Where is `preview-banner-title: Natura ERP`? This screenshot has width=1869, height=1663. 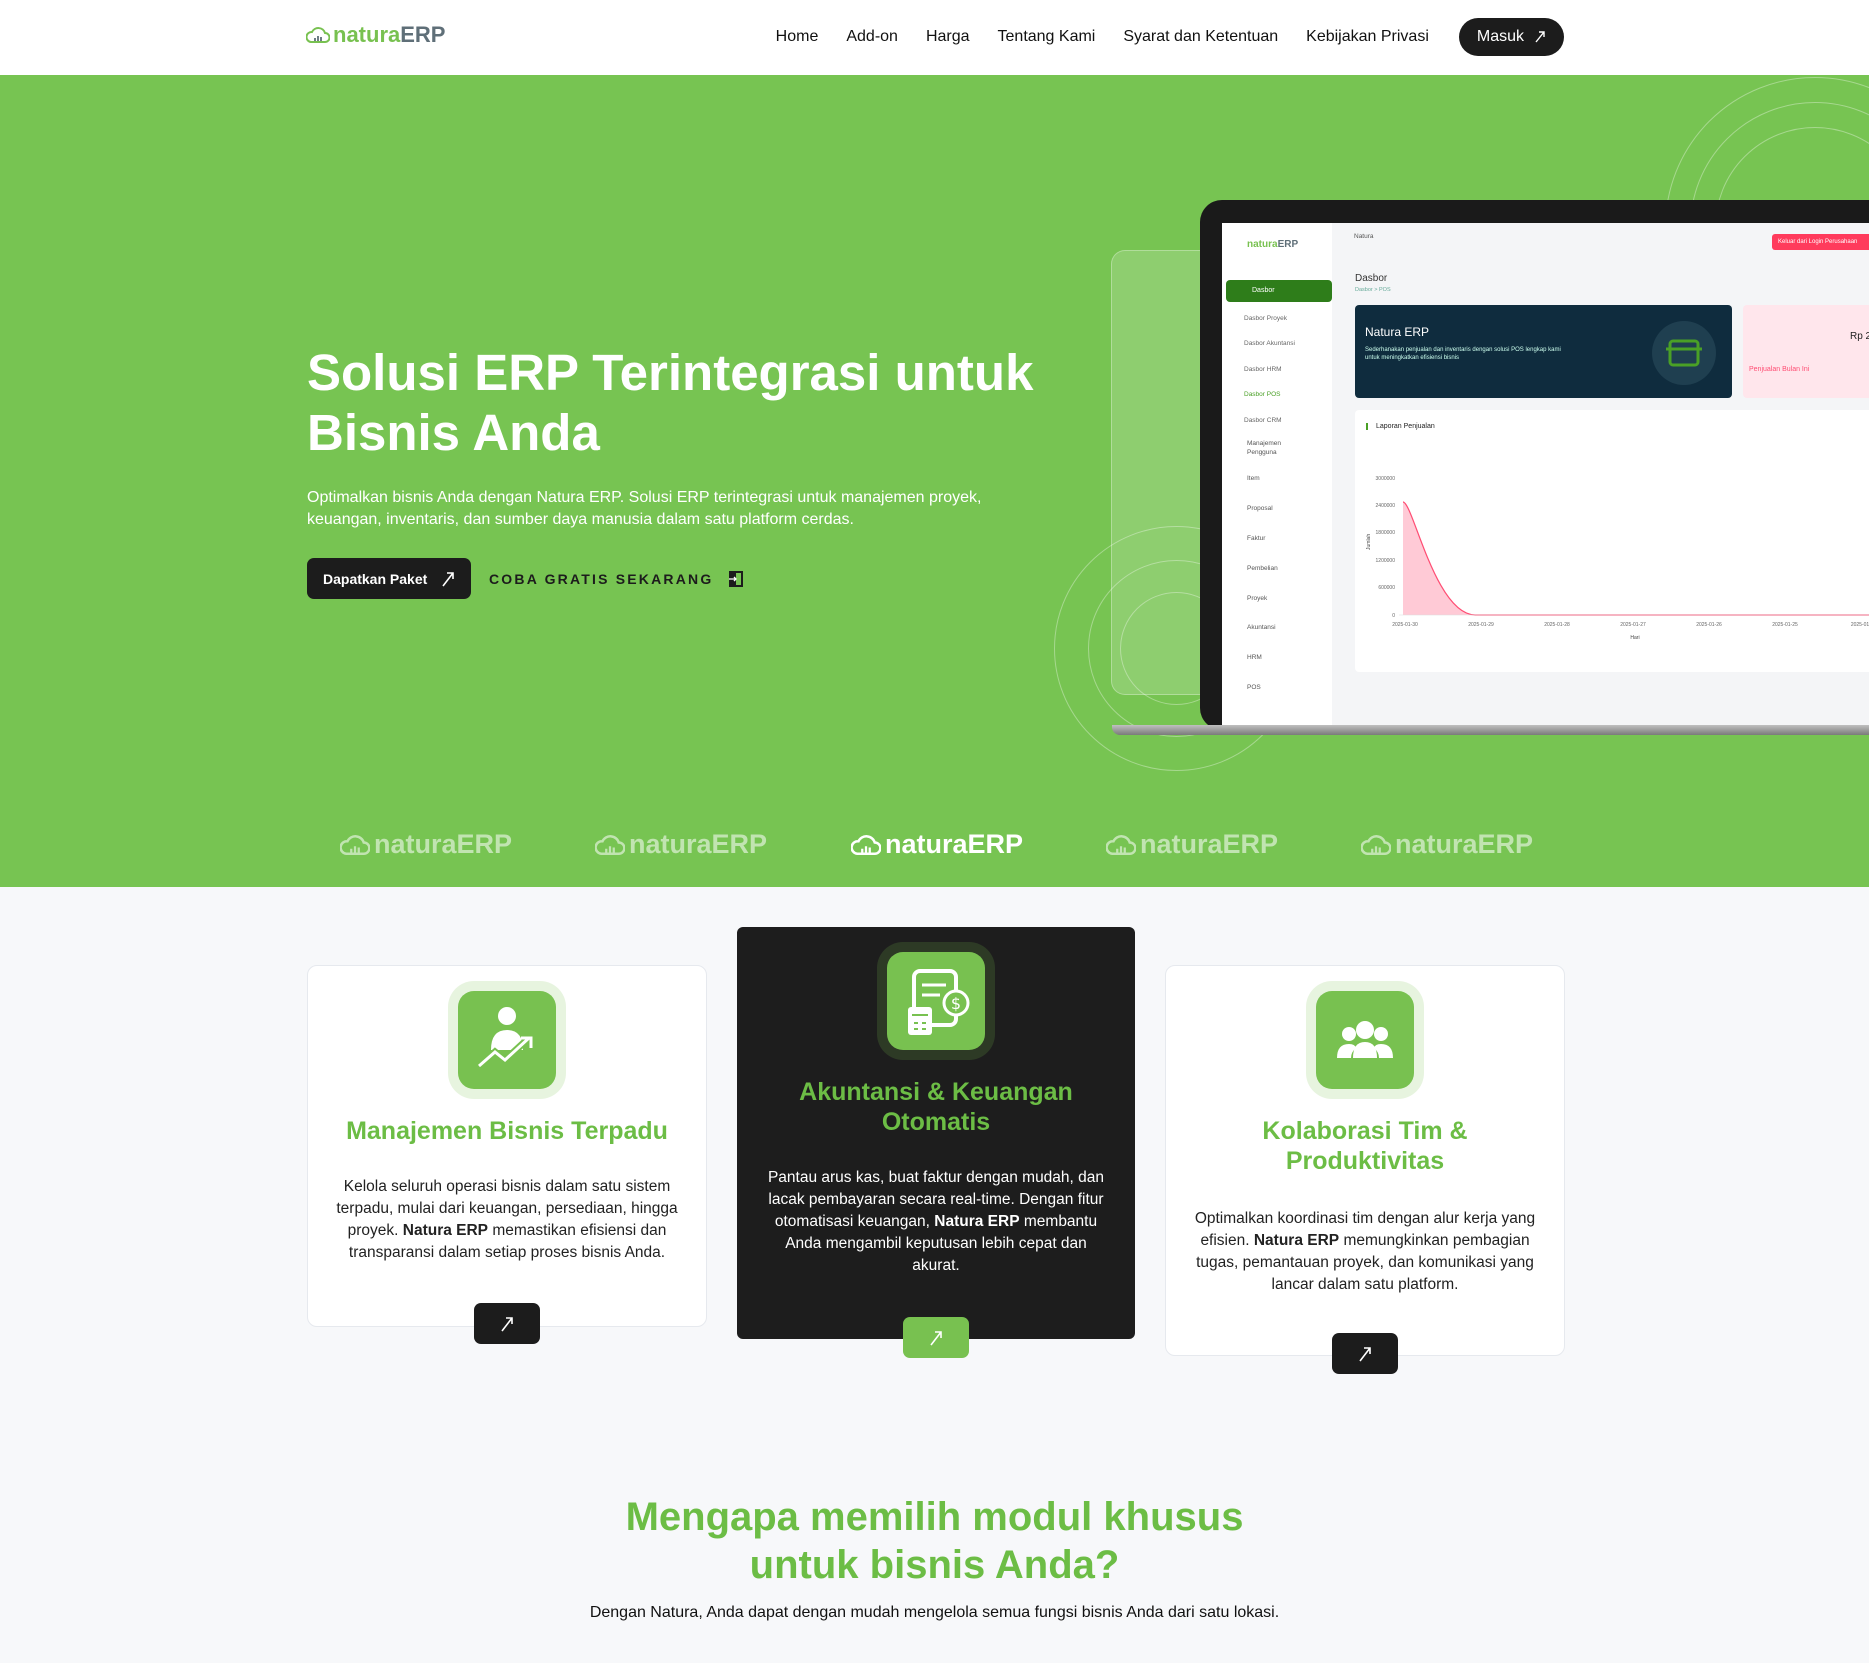
preview-banner-title: Natura ERP is located at coordinates (1397, 332).